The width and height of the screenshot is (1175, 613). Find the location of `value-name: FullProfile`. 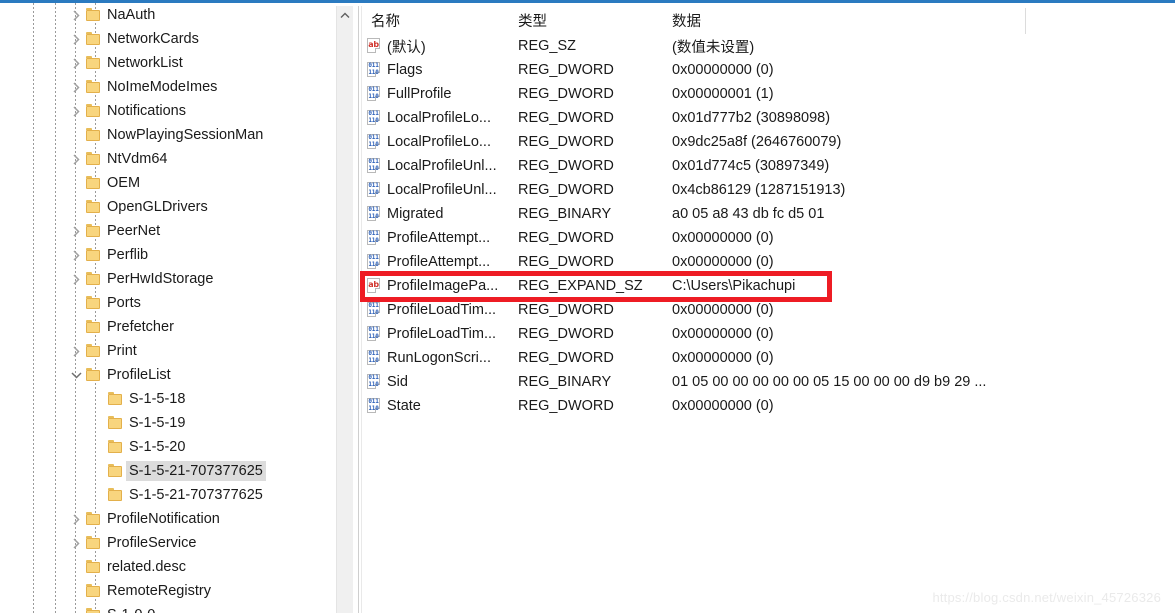

value-name: FullProfile is located at coordinates (419, 94).